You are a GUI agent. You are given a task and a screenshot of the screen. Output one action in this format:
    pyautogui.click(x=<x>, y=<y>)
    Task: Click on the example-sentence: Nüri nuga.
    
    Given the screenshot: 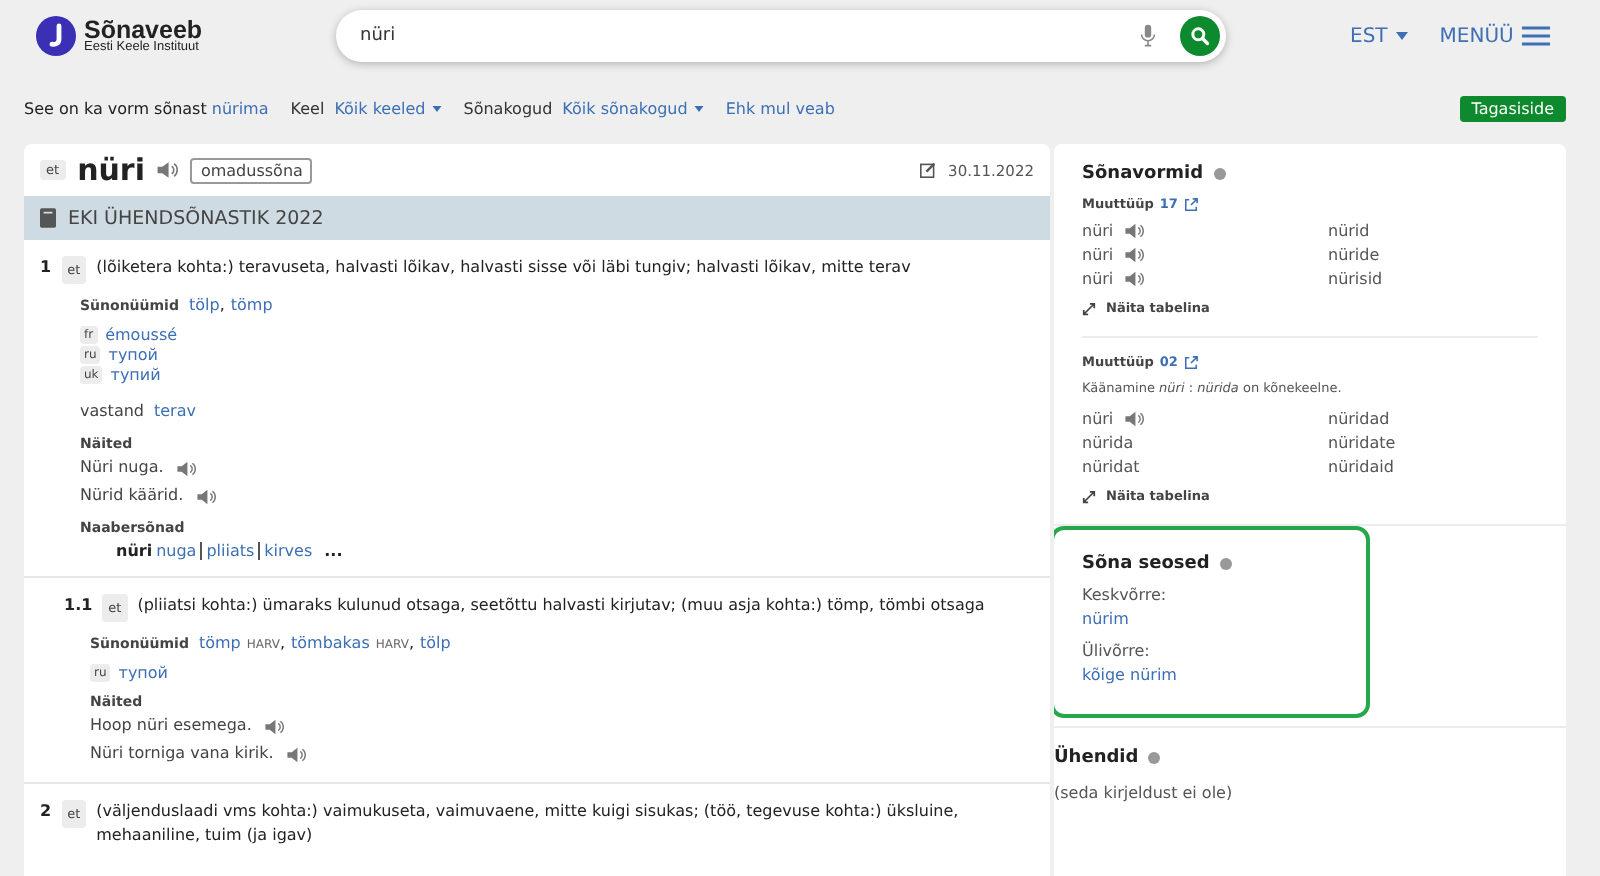 What is the action you would take?
    pyautogui.click(x=122, y=468)
    